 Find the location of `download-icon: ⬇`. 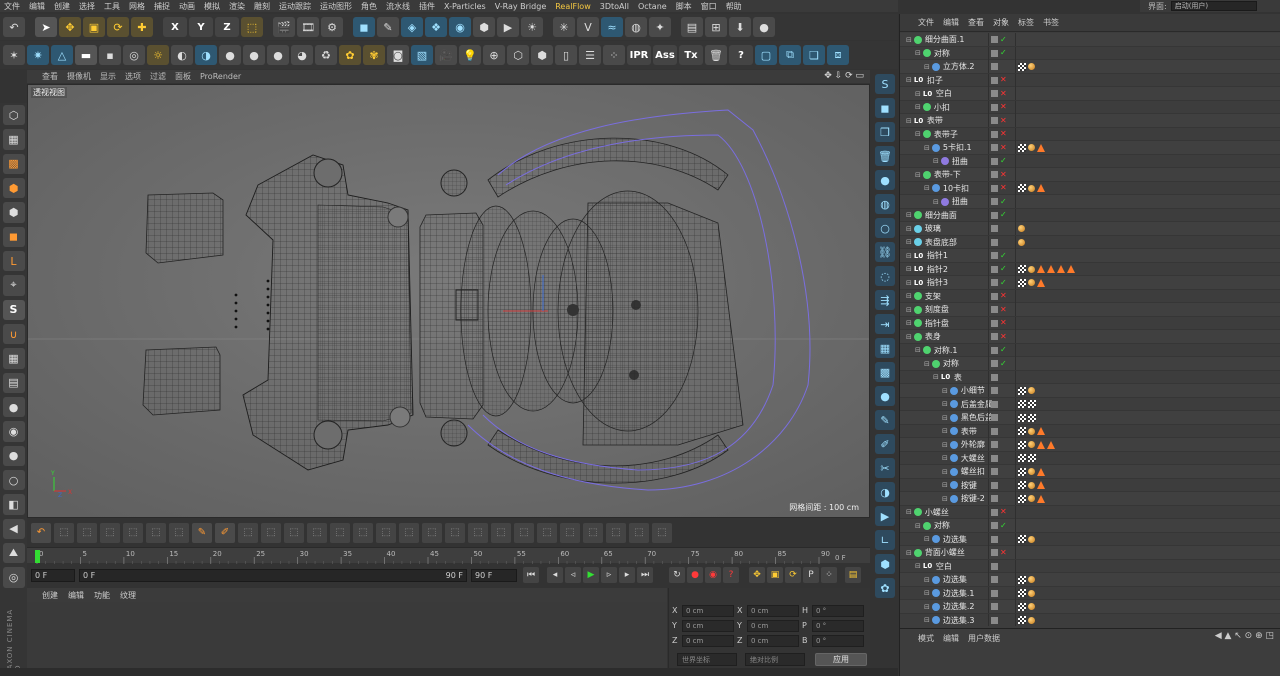

download-icon: ⬇ is located at coordinates (740, 27).